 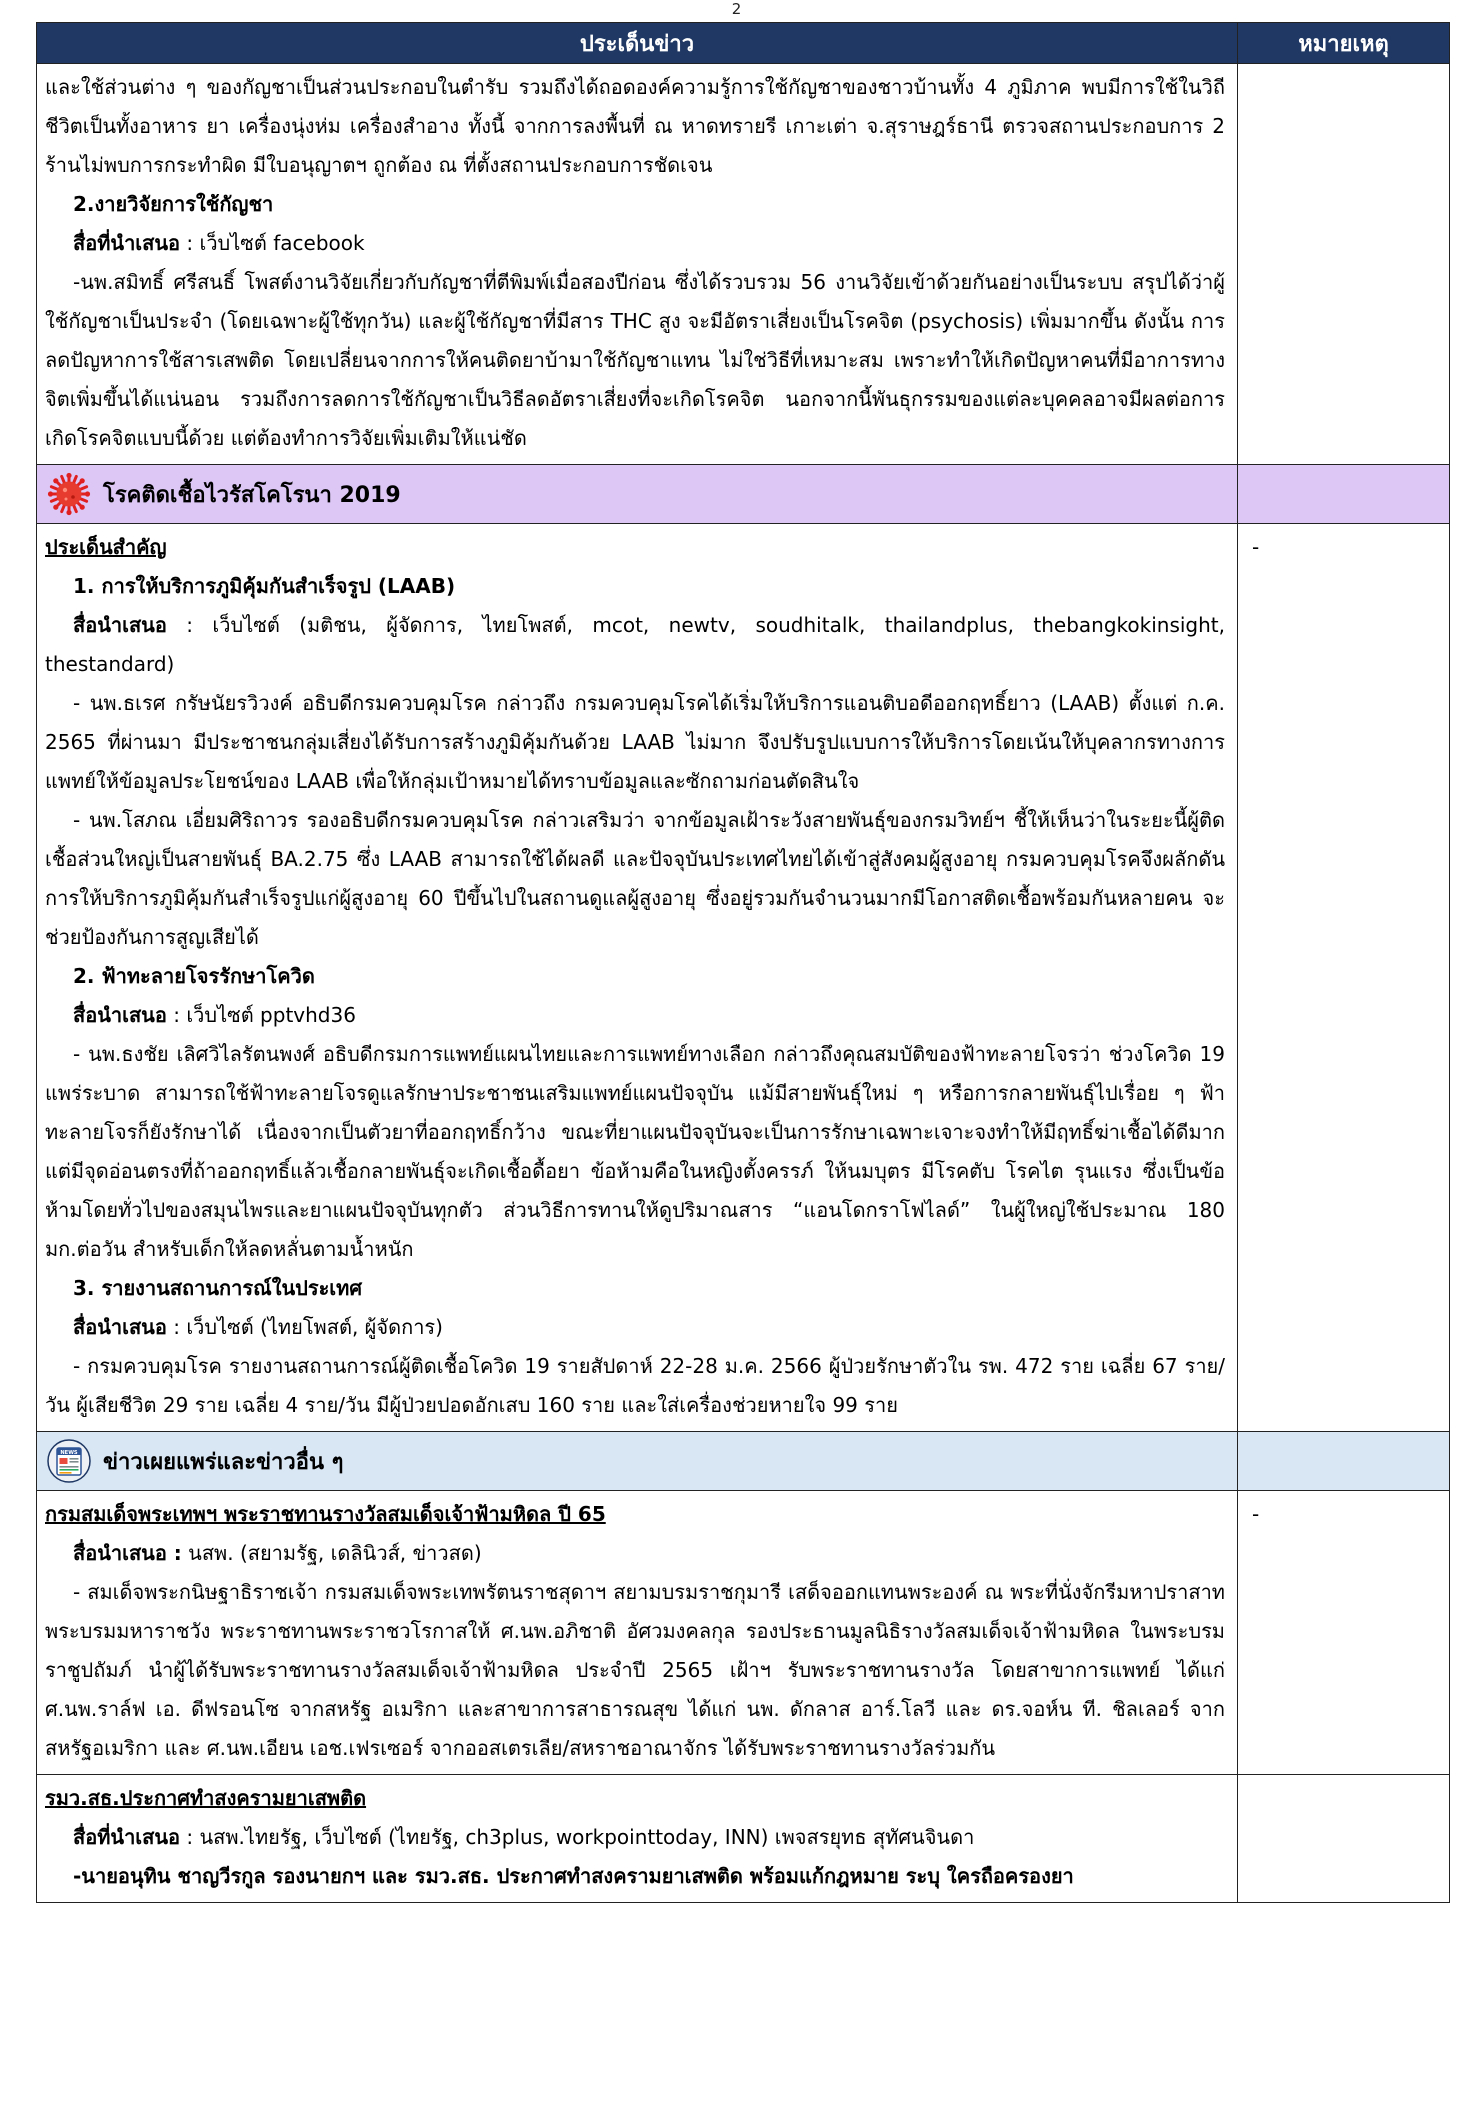 I want to click on header-topic: ประเด็นข่าว, so click(x=637, y=43).